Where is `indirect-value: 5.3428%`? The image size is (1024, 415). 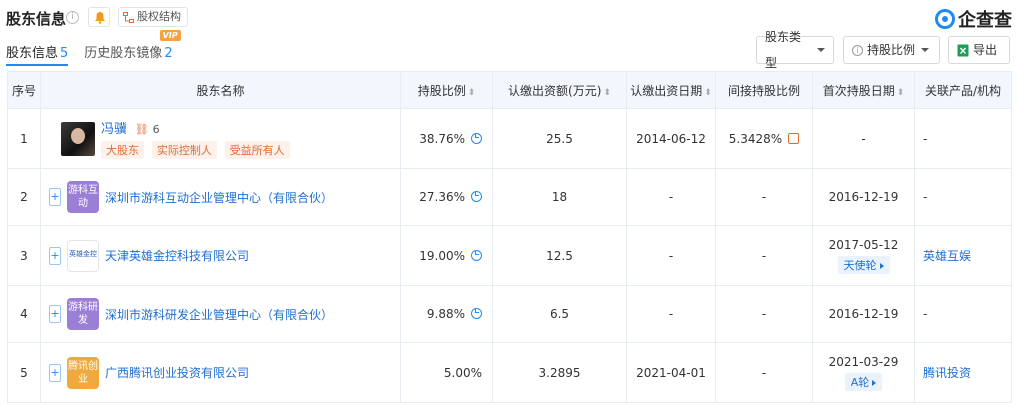
indirect-value: 5.3428% is located at coordinates (755, 138).